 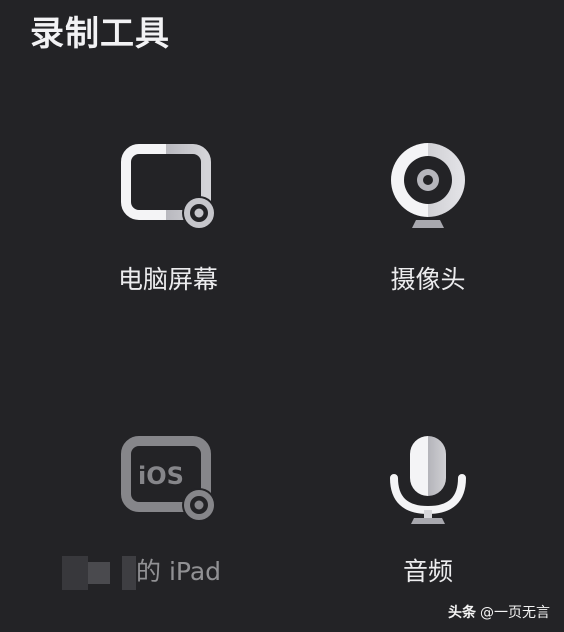 What do you see at coordinates (515, 613) in the screenshot?
I see `watermark-handle: @一页无言` at bounding box center [515, 613].